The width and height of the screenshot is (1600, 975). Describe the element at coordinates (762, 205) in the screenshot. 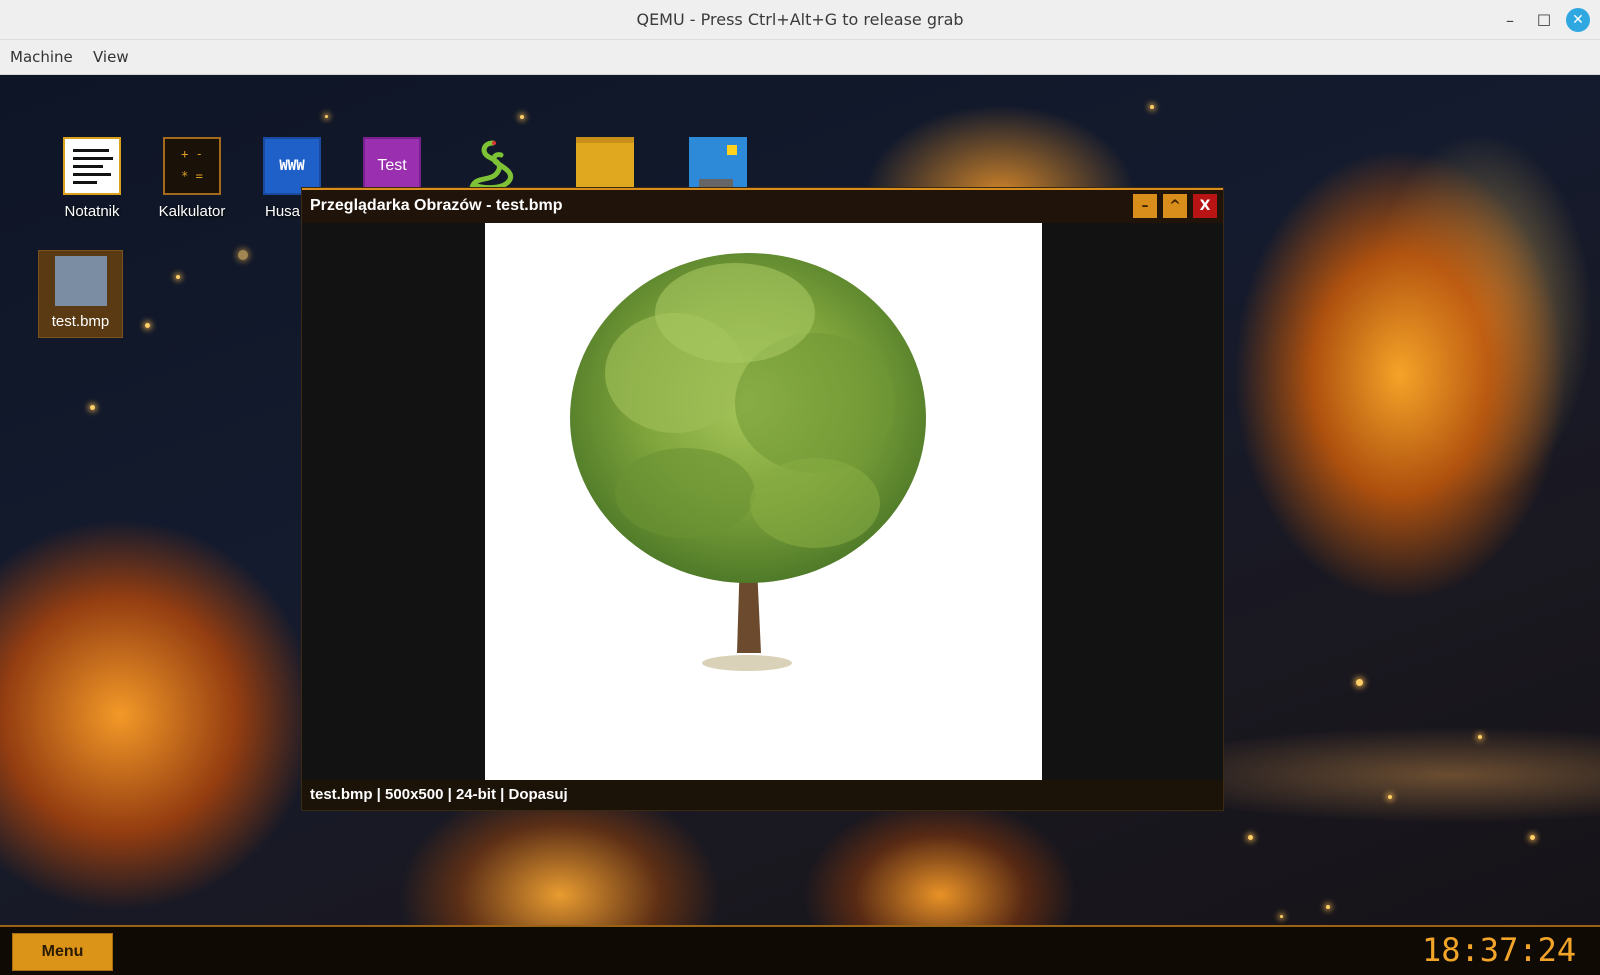

I see `image-viewer-titlebar: Przeglądarka Obrazów - test.bmp – ^ X` at that location.